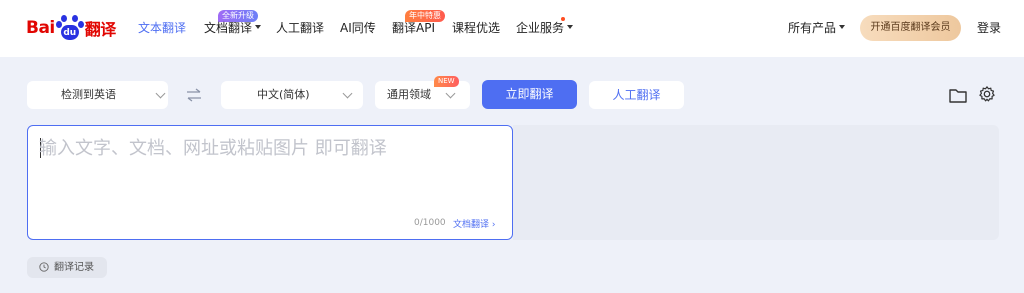 The width and height of the screenshot is (1024, 293). Describe the element at coordinates (228, 28) in the screenshot. I see `nav-item-document-translate-label: 文档翻译` at that location.